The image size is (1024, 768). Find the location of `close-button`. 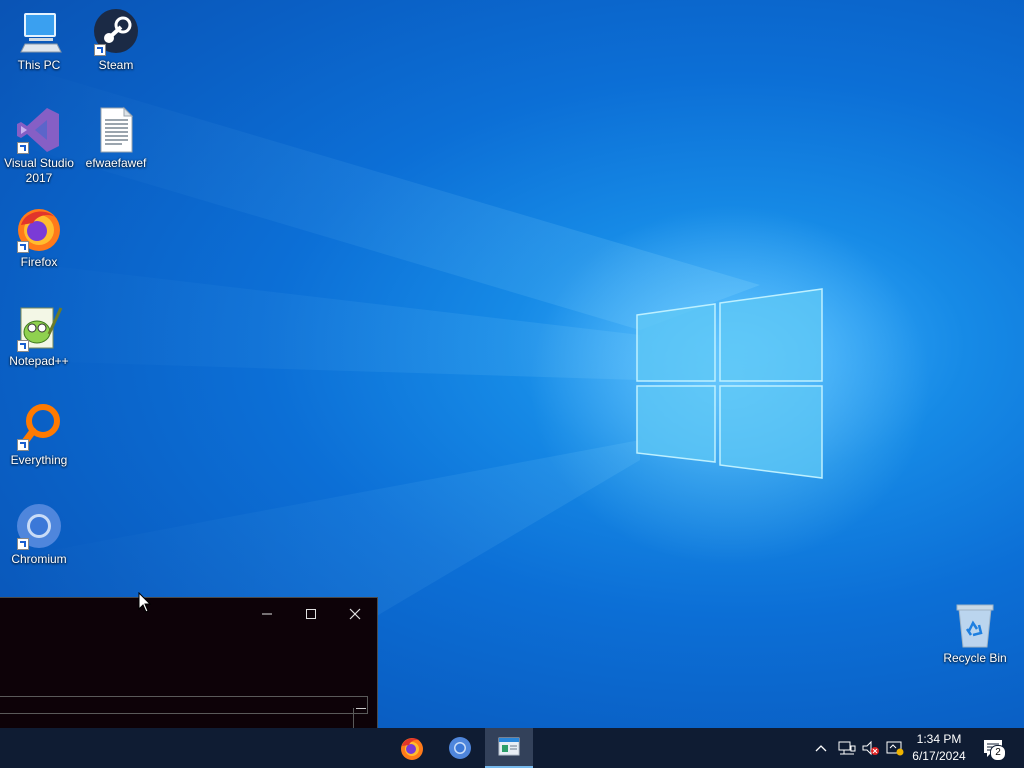

close-button is located at coordinates (355, 614).